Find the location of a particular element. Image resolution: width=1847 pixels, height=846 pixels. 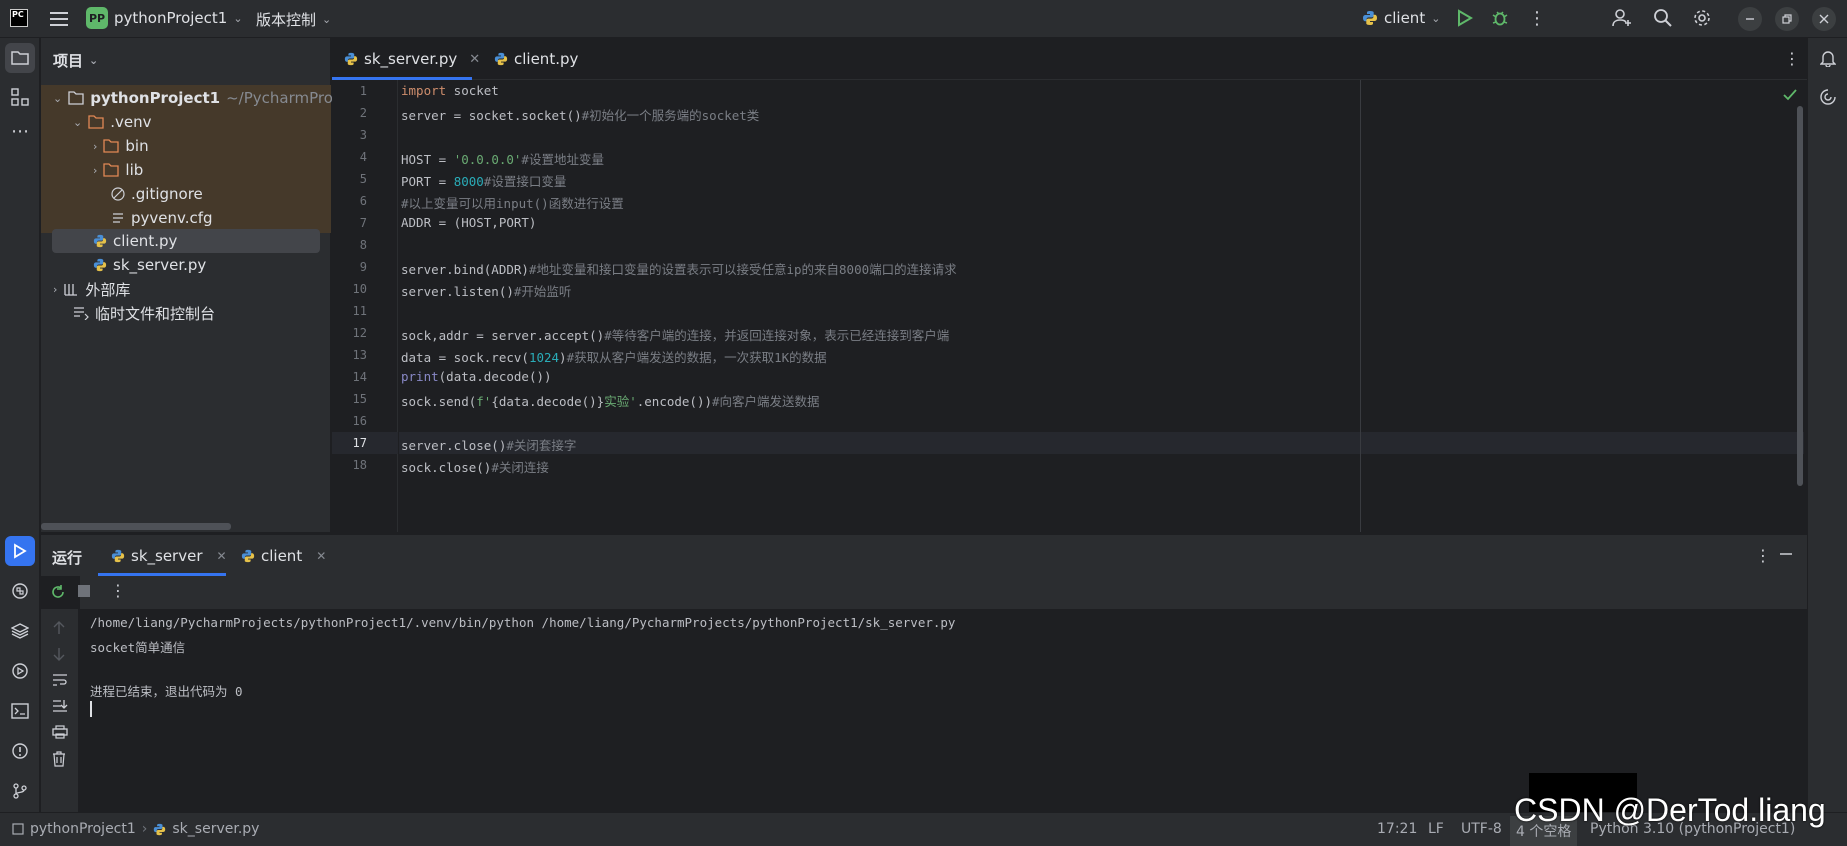

caret-position: 17:21 is located at coordinates (1397, 829).